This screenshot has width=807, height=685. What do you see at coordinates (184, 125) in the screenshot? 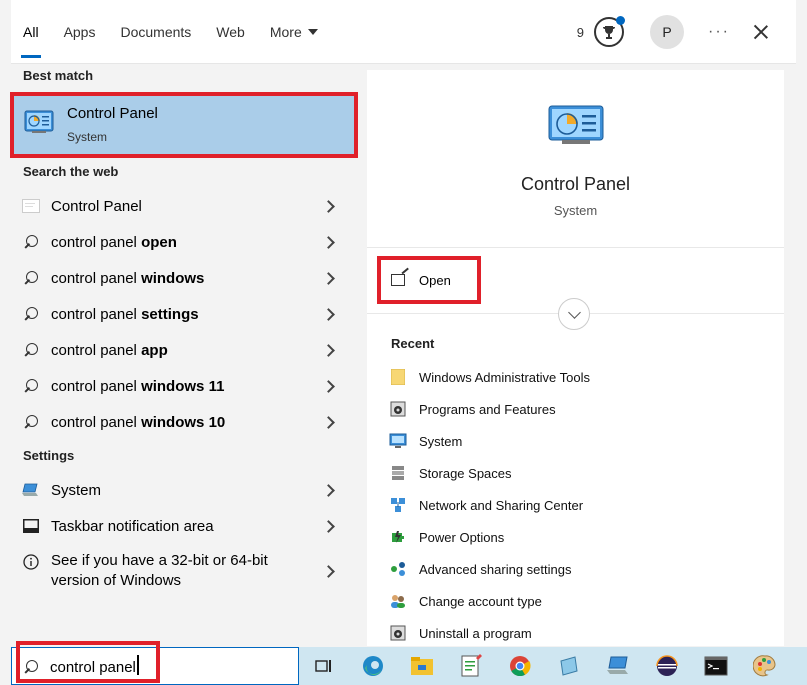
I see `best-match-control-panel: Control Panel System` at bounding box center [184, 125].